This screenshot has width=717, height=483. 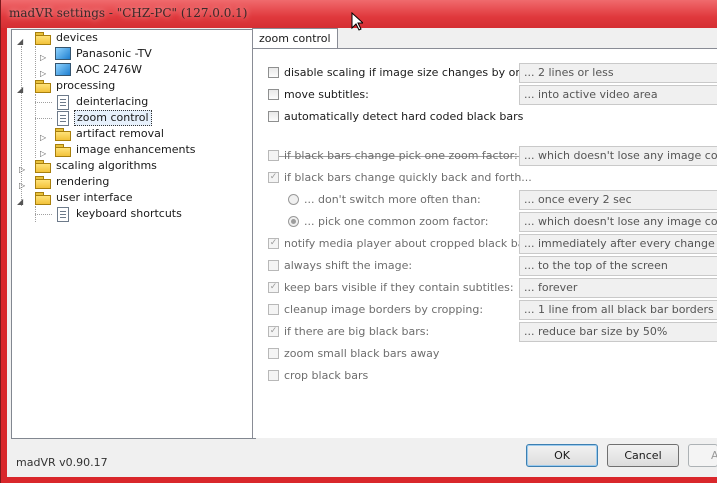 What do you see at coordinates (273, 375) in the screenshot?
I see `crop-black-bars-checkbox` at bounding box center [273, 375].